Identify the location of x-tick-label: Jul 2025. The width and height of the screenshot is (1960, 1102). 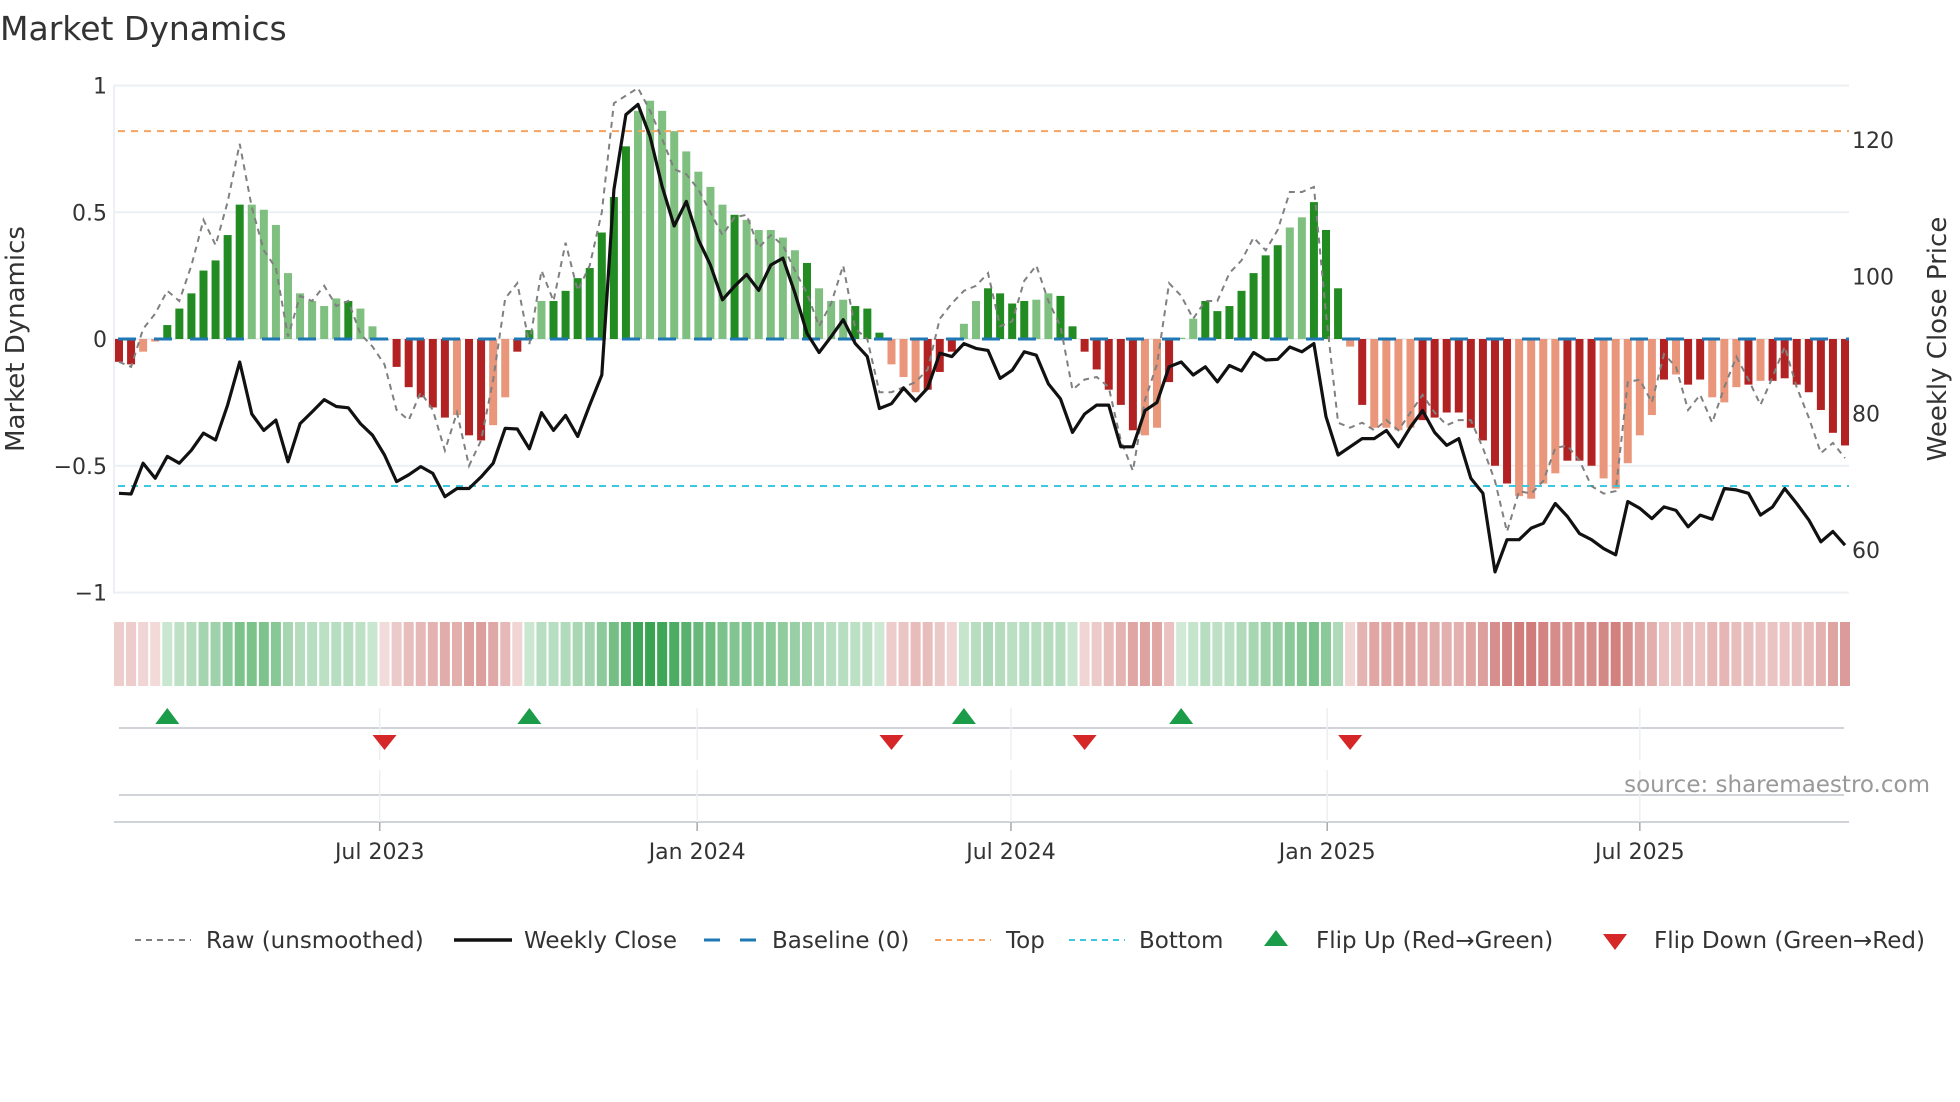
(1639, 852).